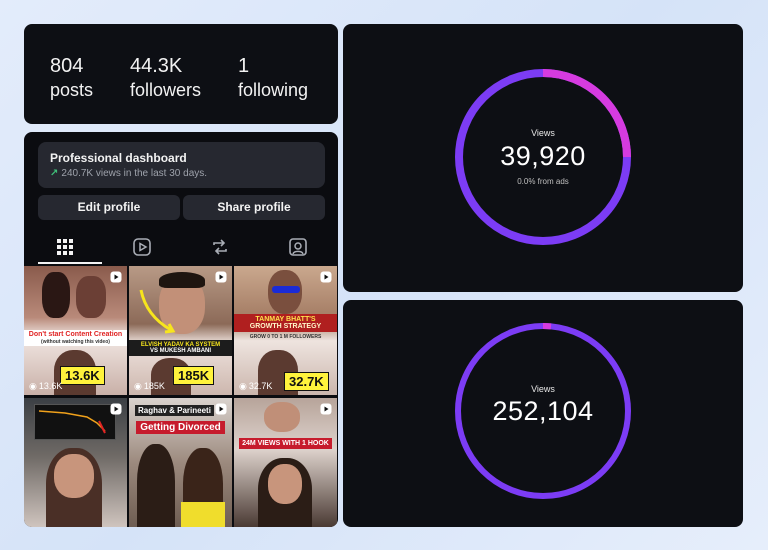  I want to click on post-caption-text: 24M VIEWS WITH 1 HOOK, so click(285, 443).